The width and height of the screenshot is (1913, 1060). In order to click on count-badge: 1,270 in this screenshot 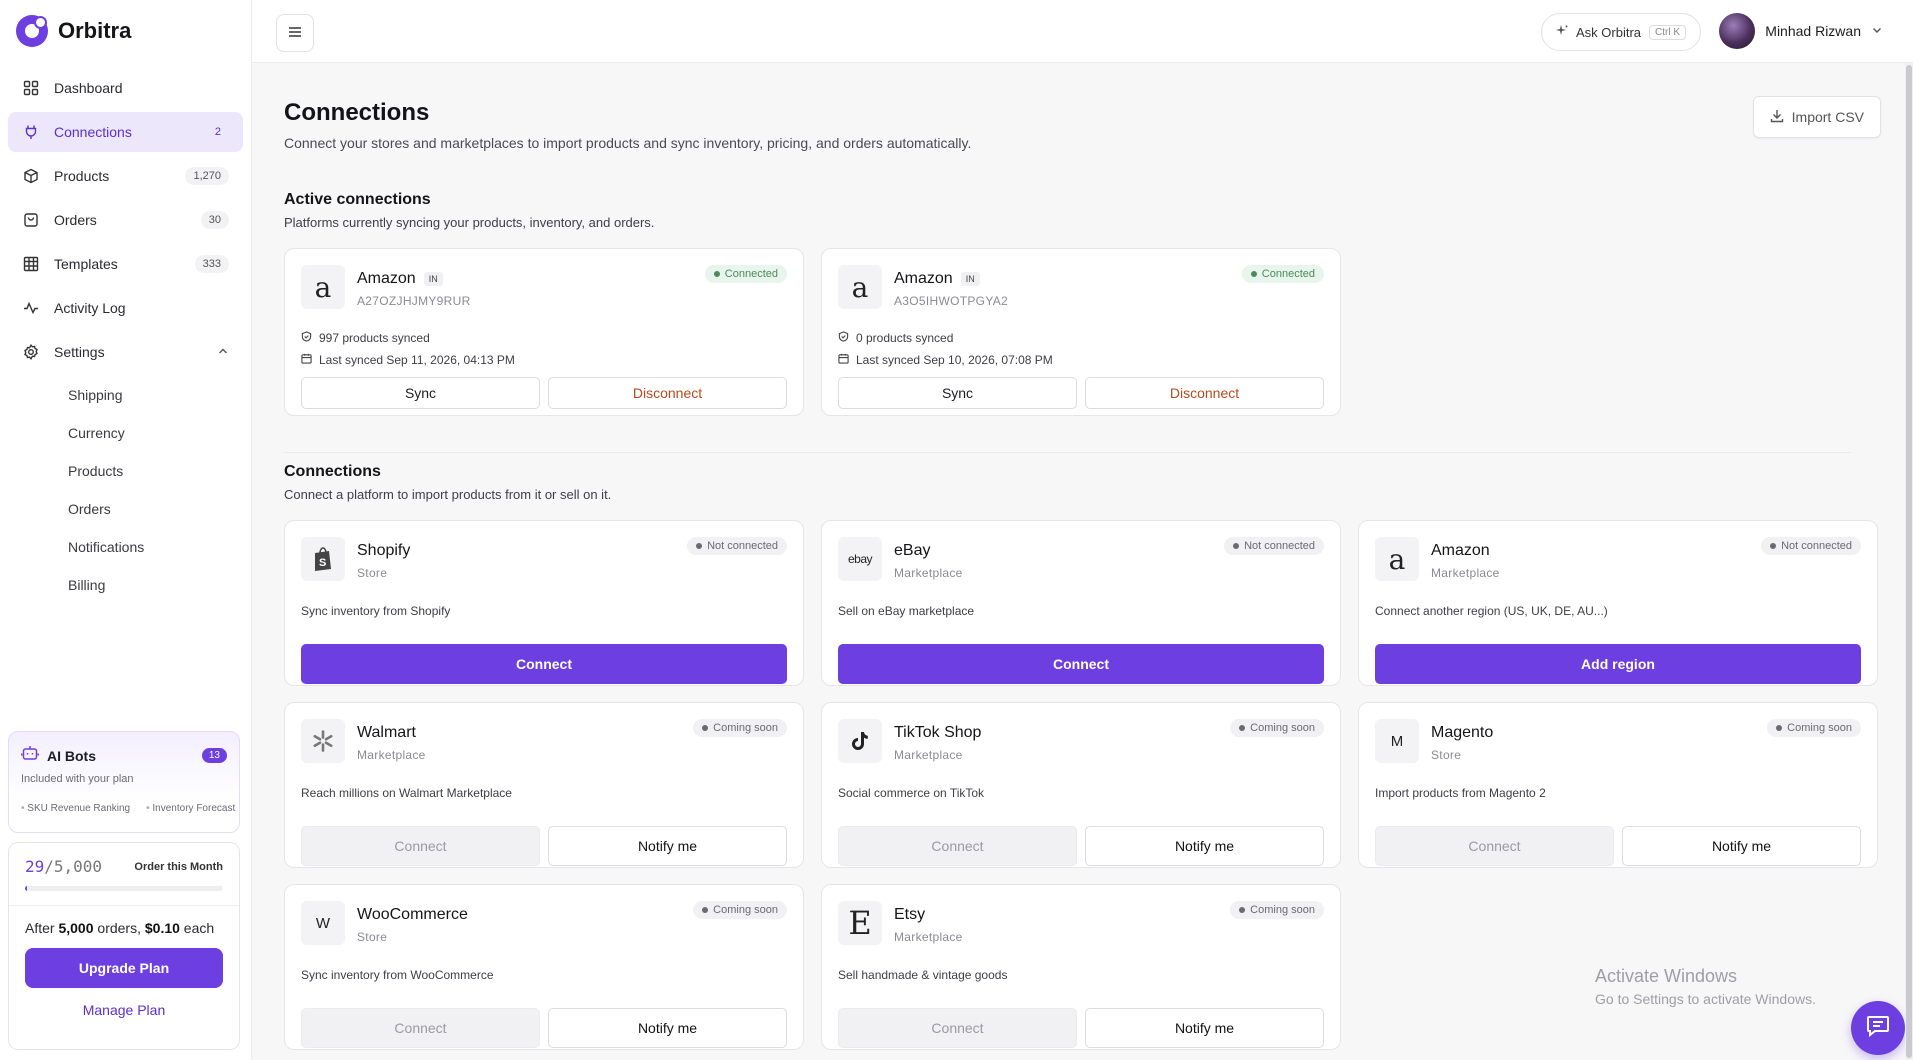, I will do `click(207, 176)`.